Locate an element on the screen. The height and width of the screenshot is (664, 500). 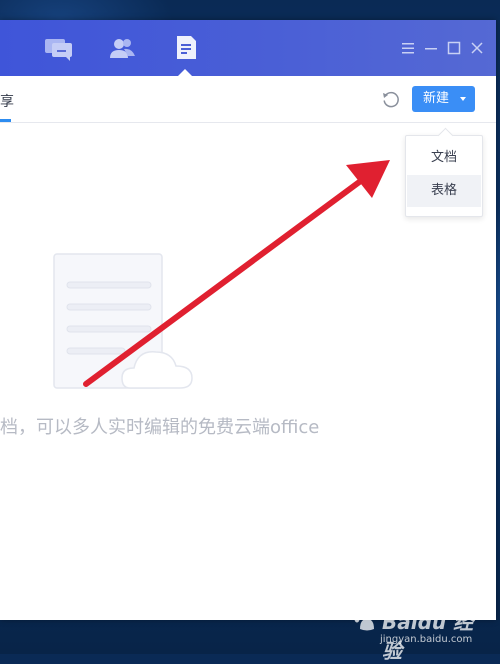
menu-item-spreadsheet: 表格 is located at coordinates (444, 191).